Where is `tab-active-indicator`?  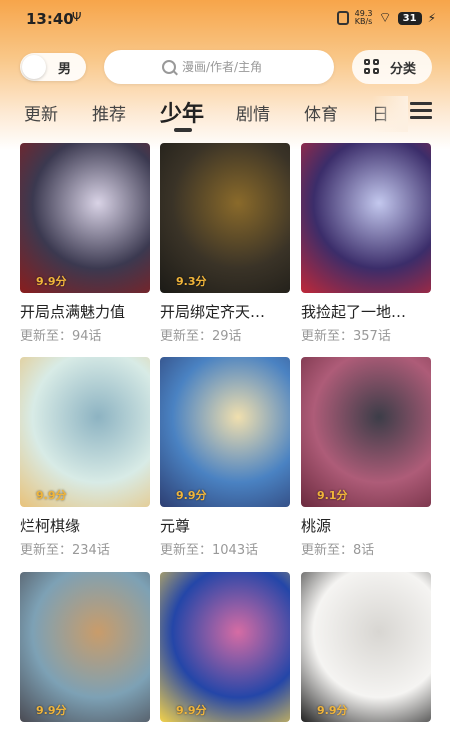
tab-active-indicator is located at coordinates (183, 130).